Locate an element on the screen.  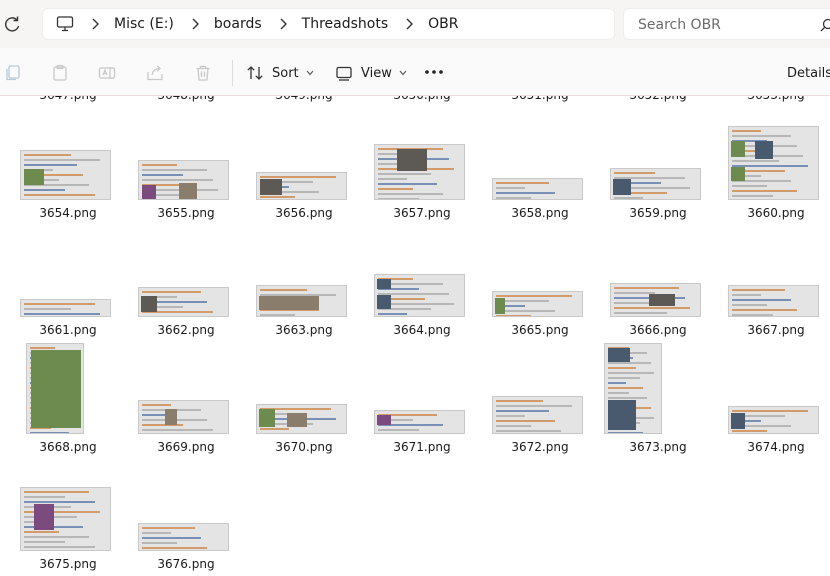
copy-icon is located at coordinates (13, 73).